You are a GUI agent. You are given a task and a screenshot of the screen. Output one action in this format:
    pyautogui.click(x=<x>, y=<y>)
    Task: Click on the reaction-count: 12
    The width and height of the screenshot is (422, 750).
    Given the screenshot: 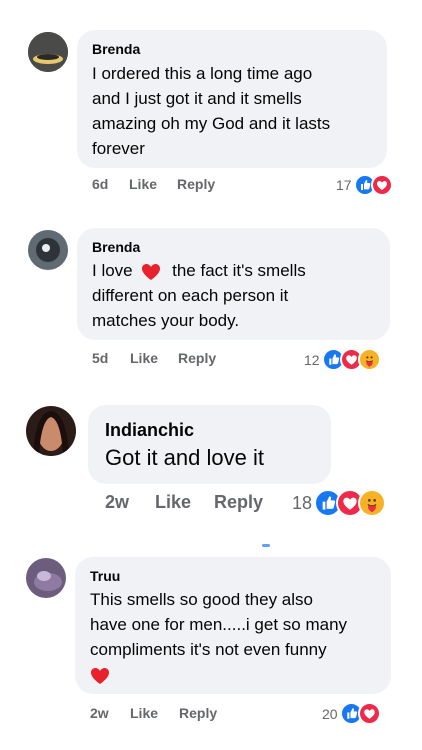 What is the action you would take?
    pyautogui.click(x=312, y=359)
    